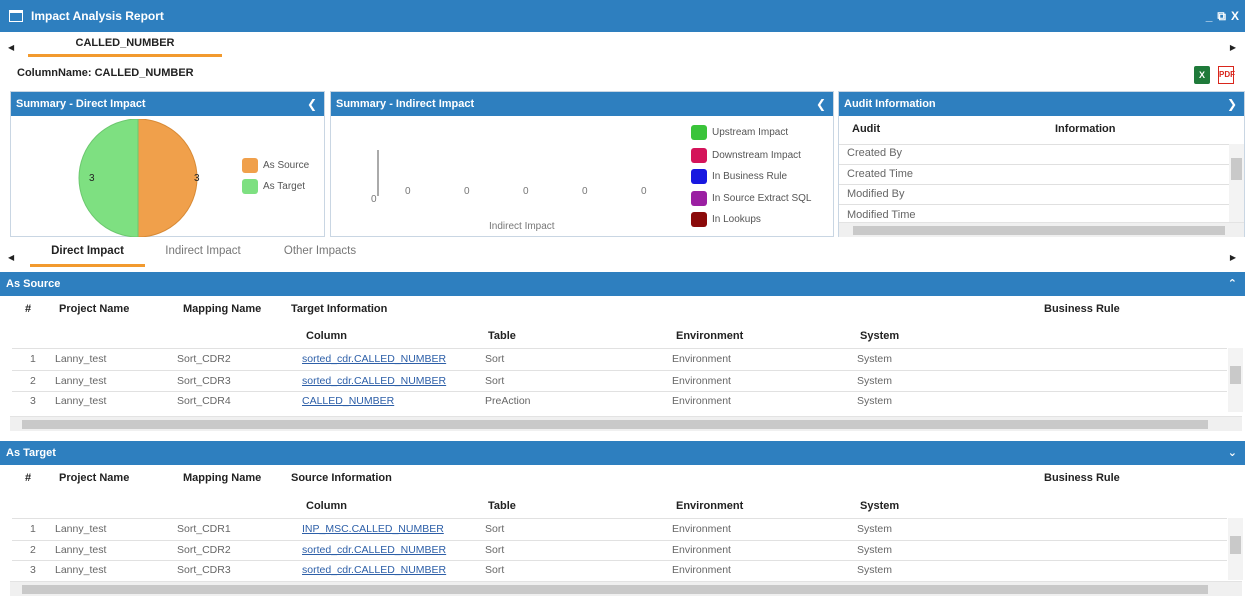 This screenshot has height=597, width=1245. I want to click on as-source-section-header: As Source ⌃, so click(622, 284).